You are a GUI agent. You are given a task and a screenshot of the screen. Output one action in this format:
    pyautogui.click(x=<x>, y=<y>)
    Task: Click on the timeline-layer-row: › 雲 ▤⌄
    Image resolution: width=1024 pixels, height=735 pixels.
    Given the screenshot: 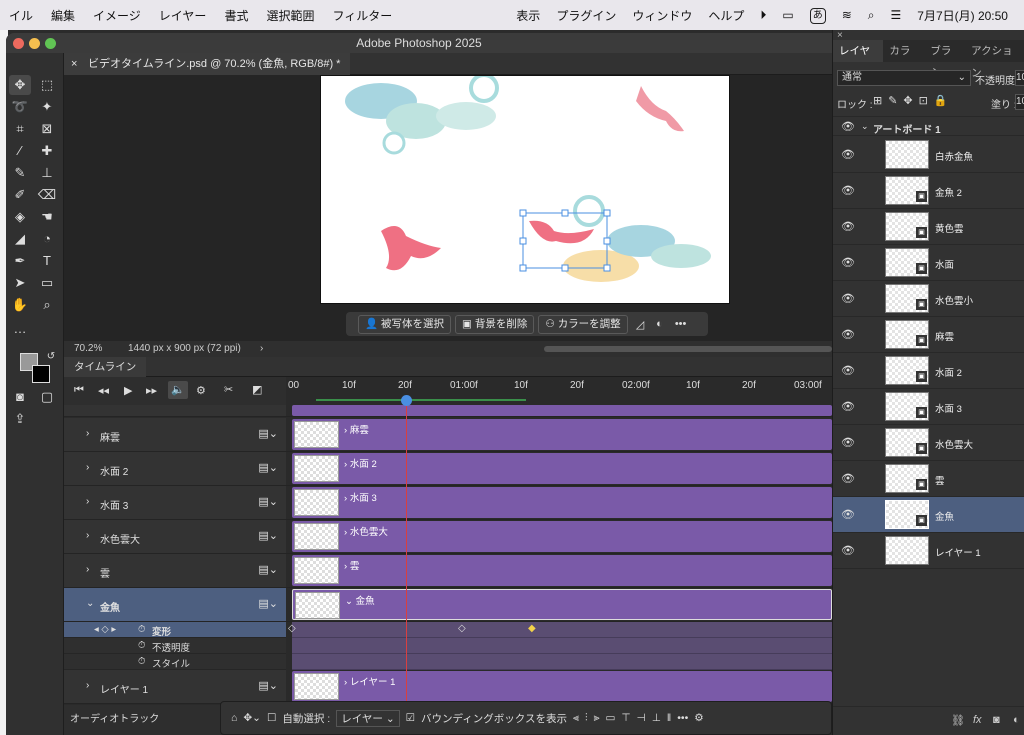 What is the action you would take?
    pyautogui.click(x=175, y=571)
    